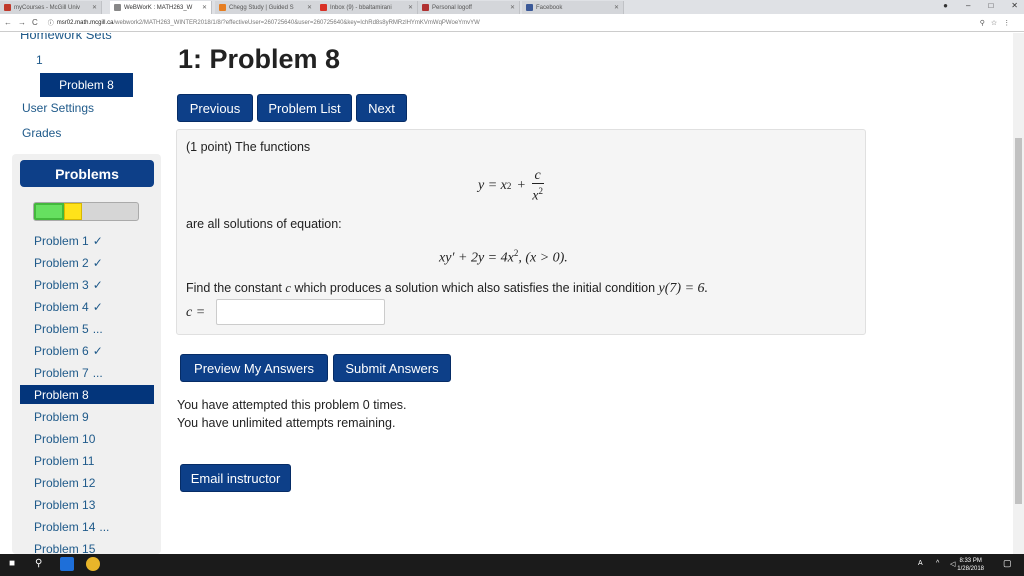 This screenshot has width=1024, height=576. I want to click on answer-input, so click(300, 312).